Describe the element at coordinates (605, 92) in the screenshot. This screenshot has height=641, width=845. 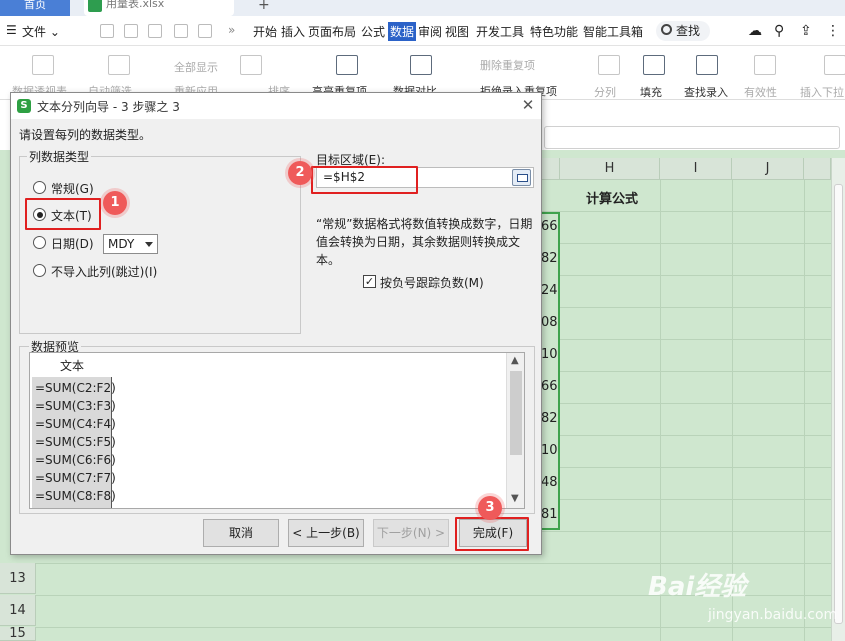
I see `split-button: 分列` at that location.